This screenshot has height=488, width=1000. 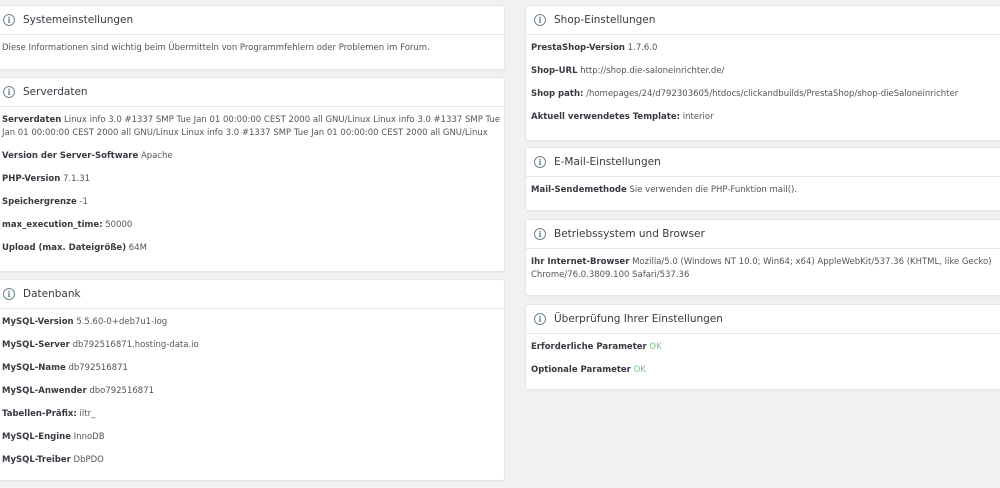 I want to click on panel-heading: i Betriebssystem und Browser, so click(x=763, y=234).